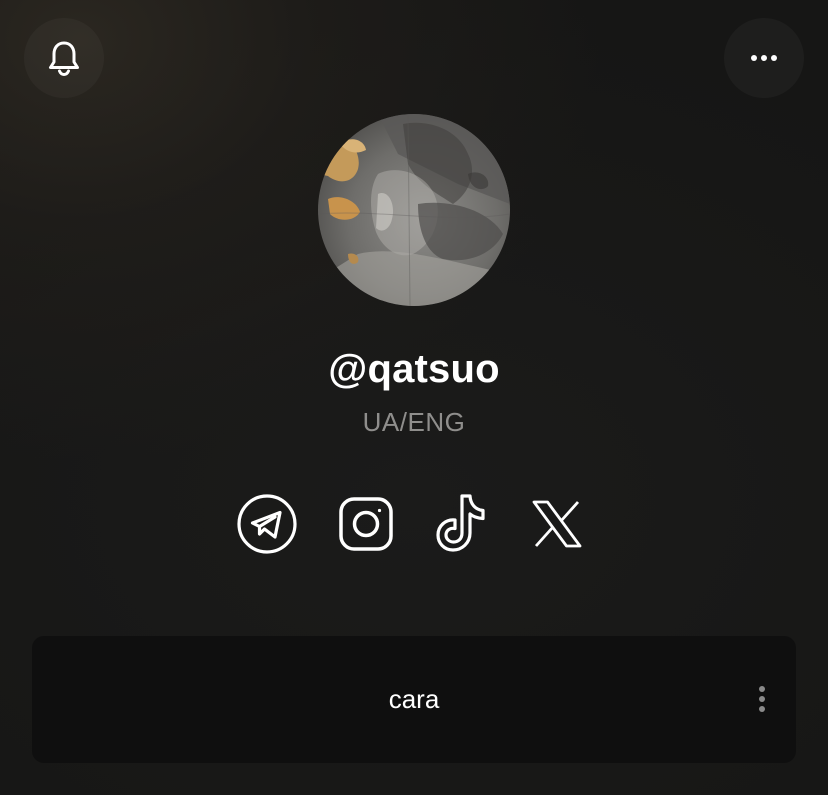  I want to click on instagram-icon, so click(366, 524).